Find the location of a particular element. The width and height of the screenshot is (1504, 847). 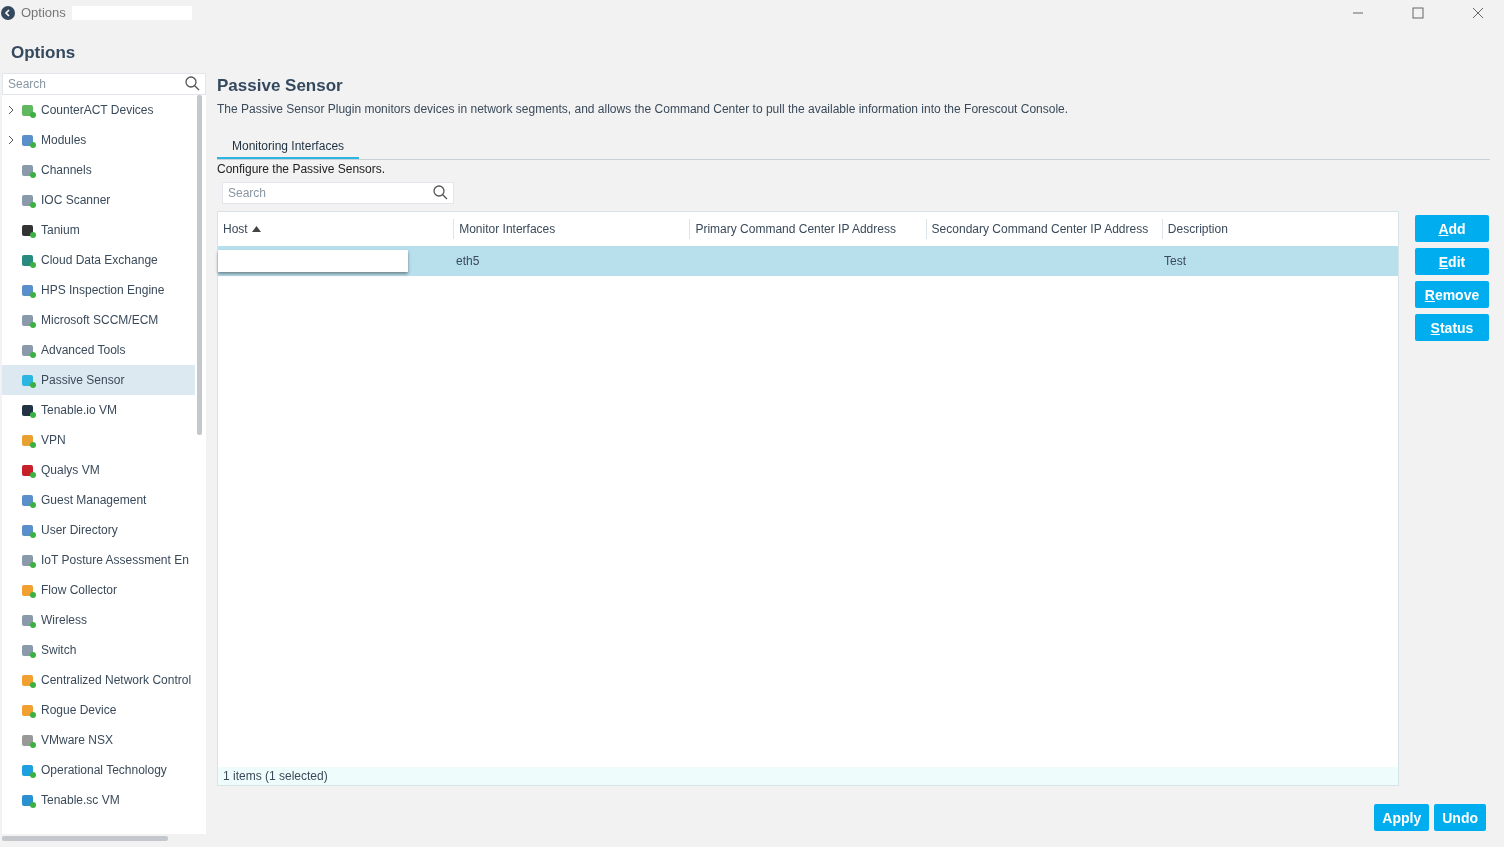

sort-up-icon is located at coordinates (256, 229).